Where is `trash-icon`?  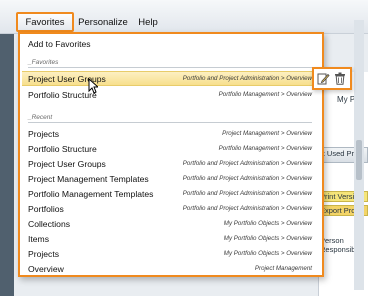
trash-icon is located at coordinates (340, 78).